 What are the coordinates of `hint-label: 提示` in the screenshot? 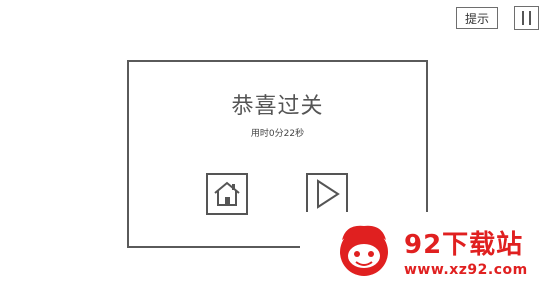 It's located at (476, 18).